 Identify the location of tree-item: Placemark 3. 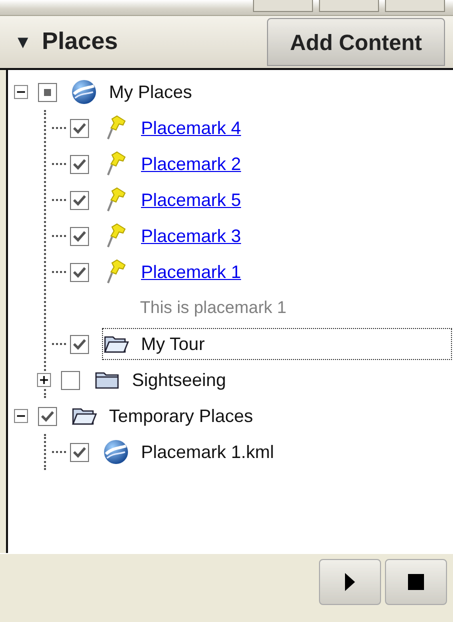
(277, 236).